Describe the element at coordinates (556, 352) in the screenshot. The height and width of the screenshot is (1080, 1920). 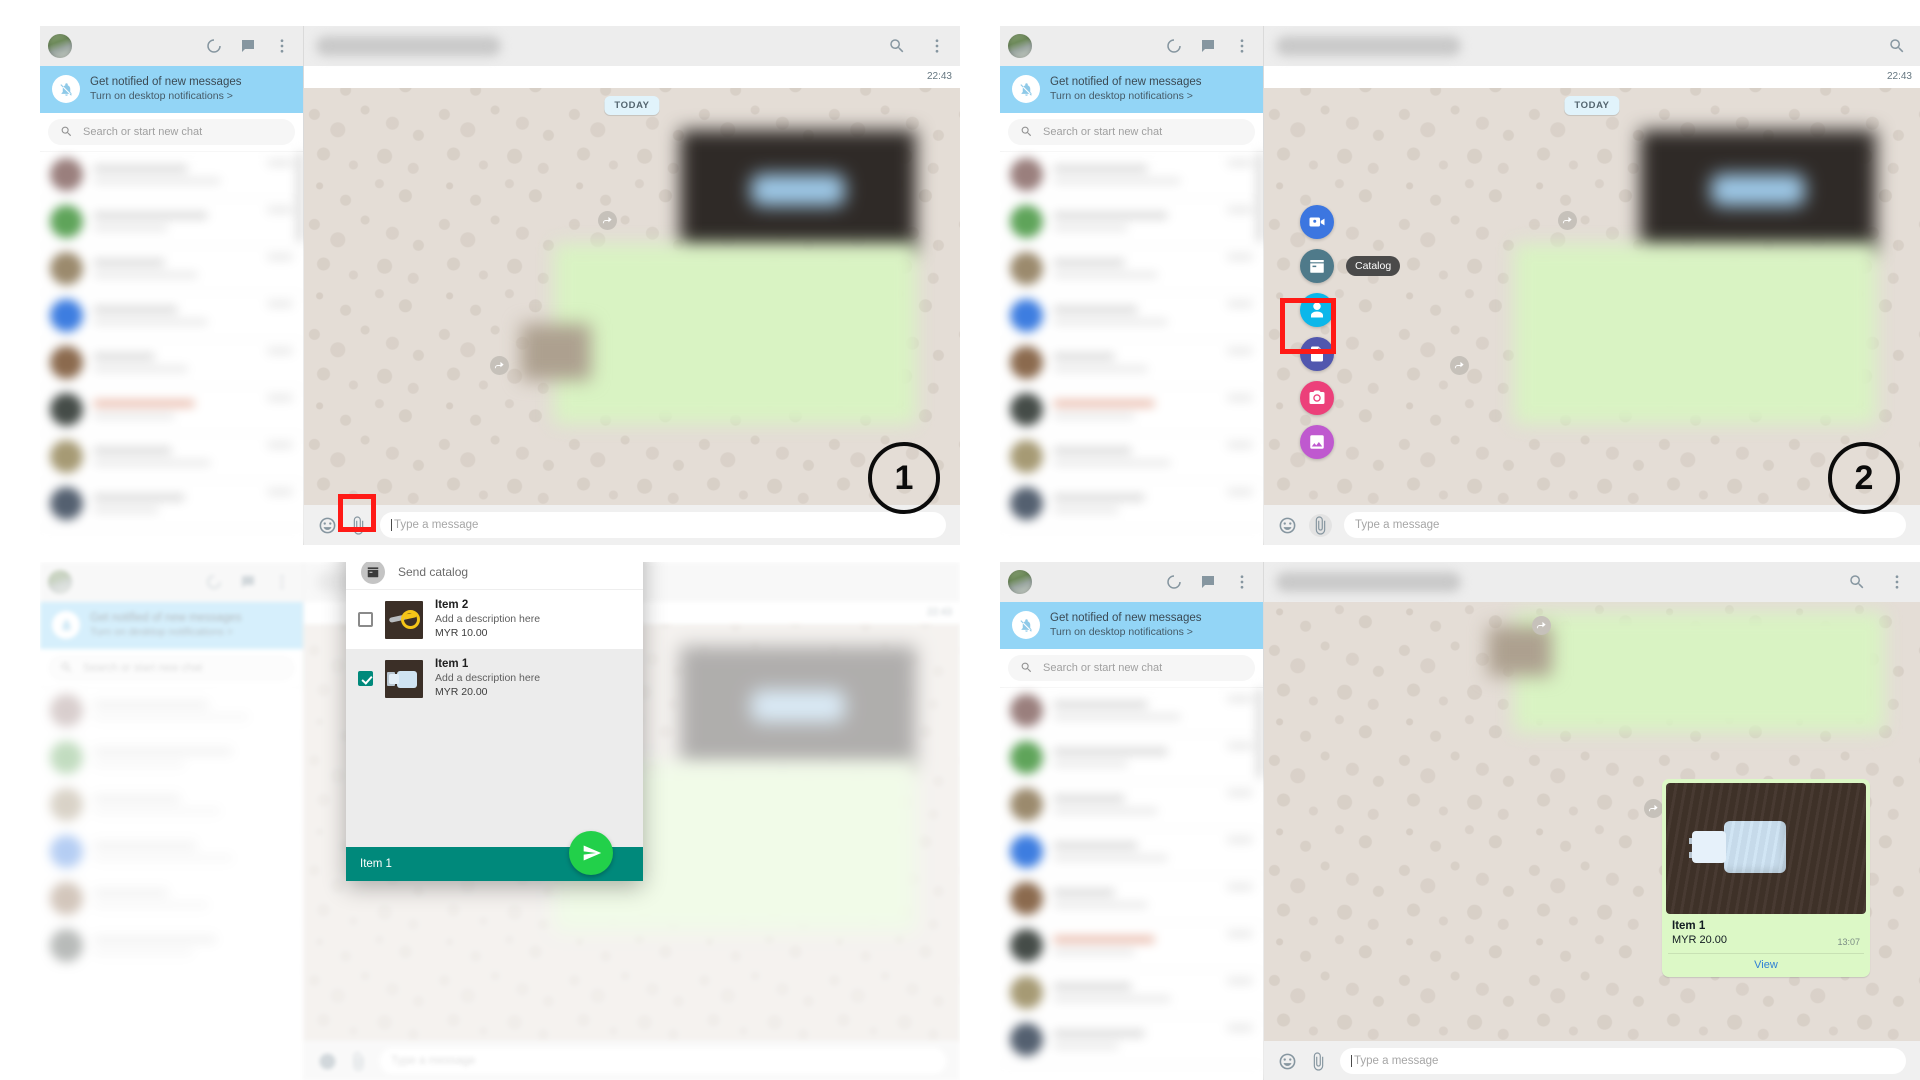
I see `message-bubble-thumb` at that location.